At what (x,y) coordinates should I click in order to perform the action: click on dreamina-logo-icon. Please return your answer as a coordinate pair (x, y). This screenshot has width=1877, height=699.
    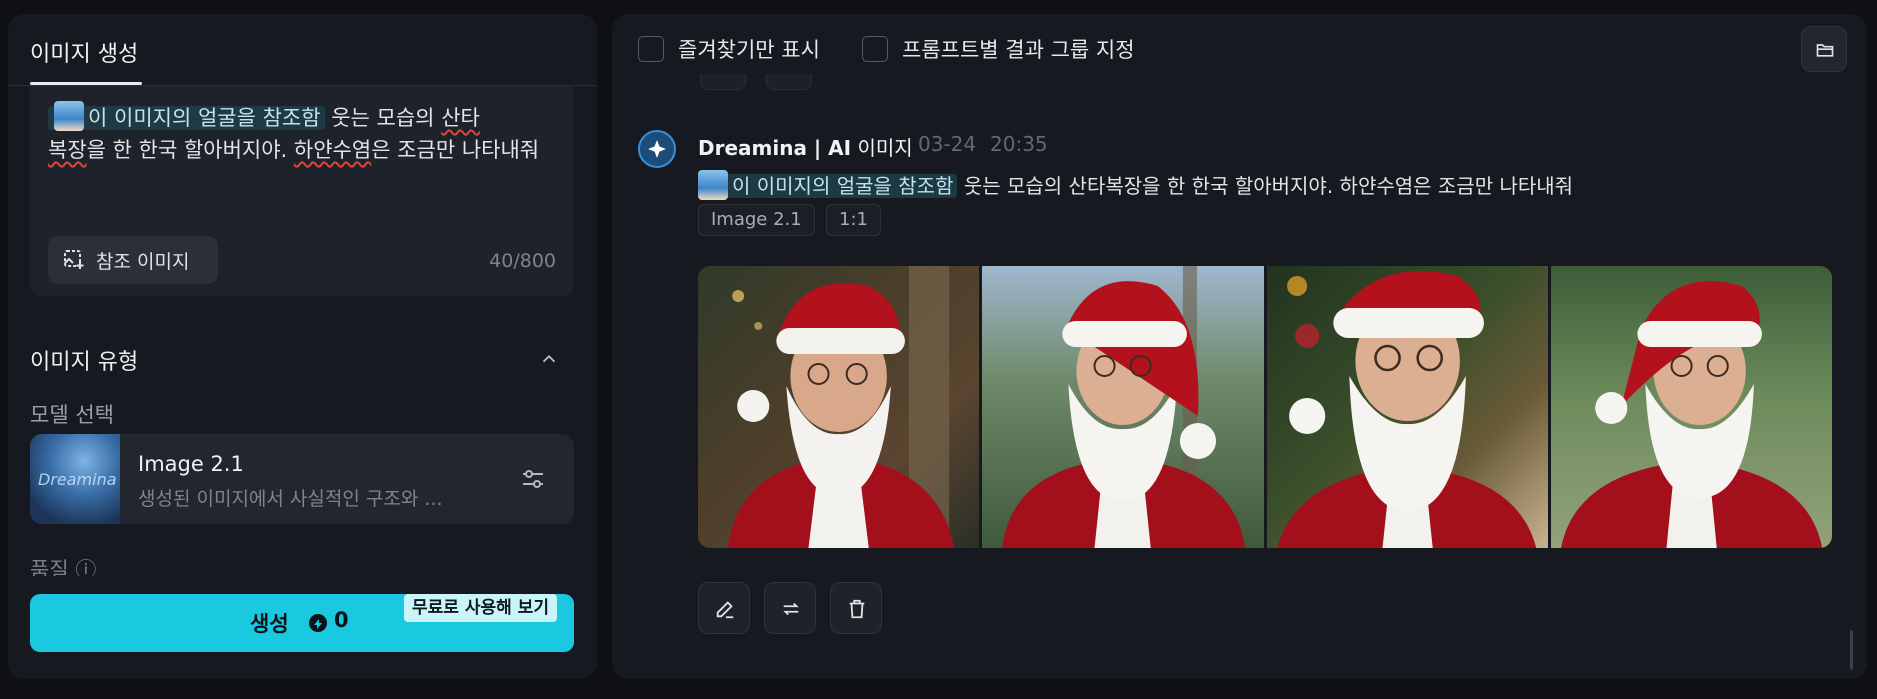
    Looking at the image, I should click on (657, 149).